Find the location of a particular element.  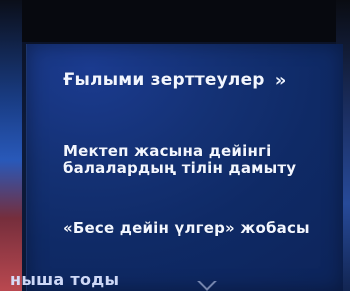

menu-item-project: «Бесе дейін үлгер» жобасы is located at coordinates (188, 228).